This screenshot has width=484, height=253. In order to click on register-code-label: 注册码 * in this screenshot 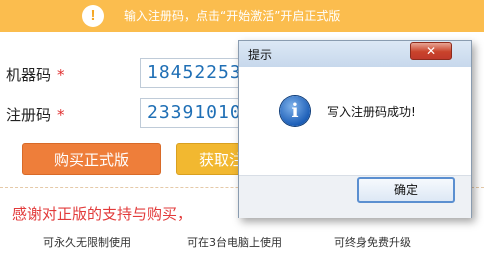, I will do `click(35, 114)`.